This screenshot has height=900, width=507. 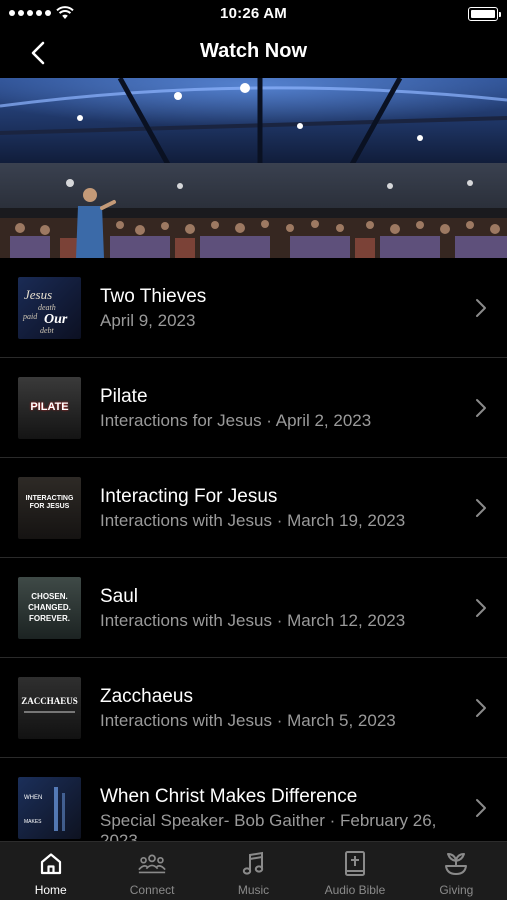 I want to click on sermon-title: Two Thieves, so click(x=153, y=296).